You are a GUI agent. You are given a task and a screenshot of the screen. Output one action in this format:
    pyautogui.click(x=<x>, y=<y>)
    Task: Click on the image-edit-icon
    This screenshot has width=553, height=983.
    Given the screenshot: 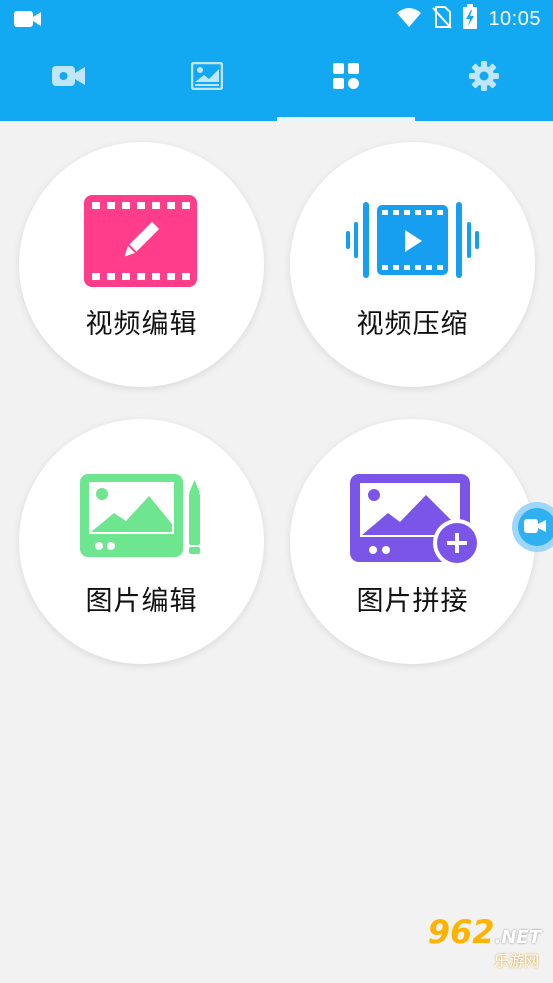 What is the action you would take?
    pyautogui.click(x=140, y=515)
    